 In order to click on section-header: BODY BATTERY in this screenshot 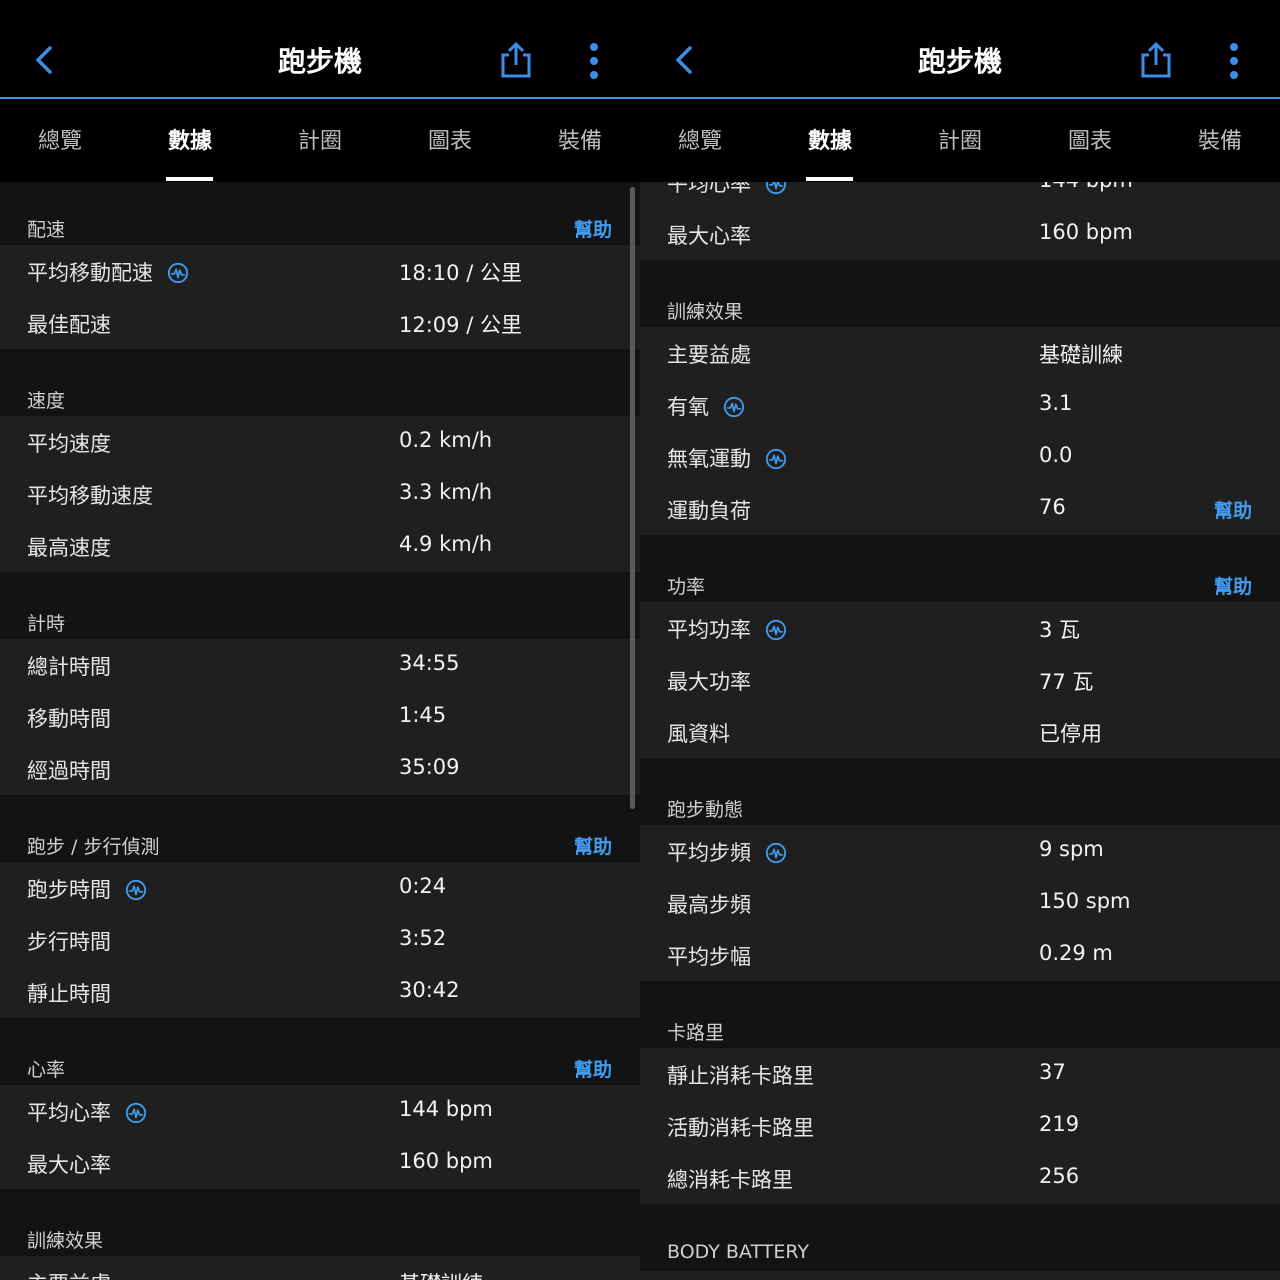, I will do `click(738, 1252)`.